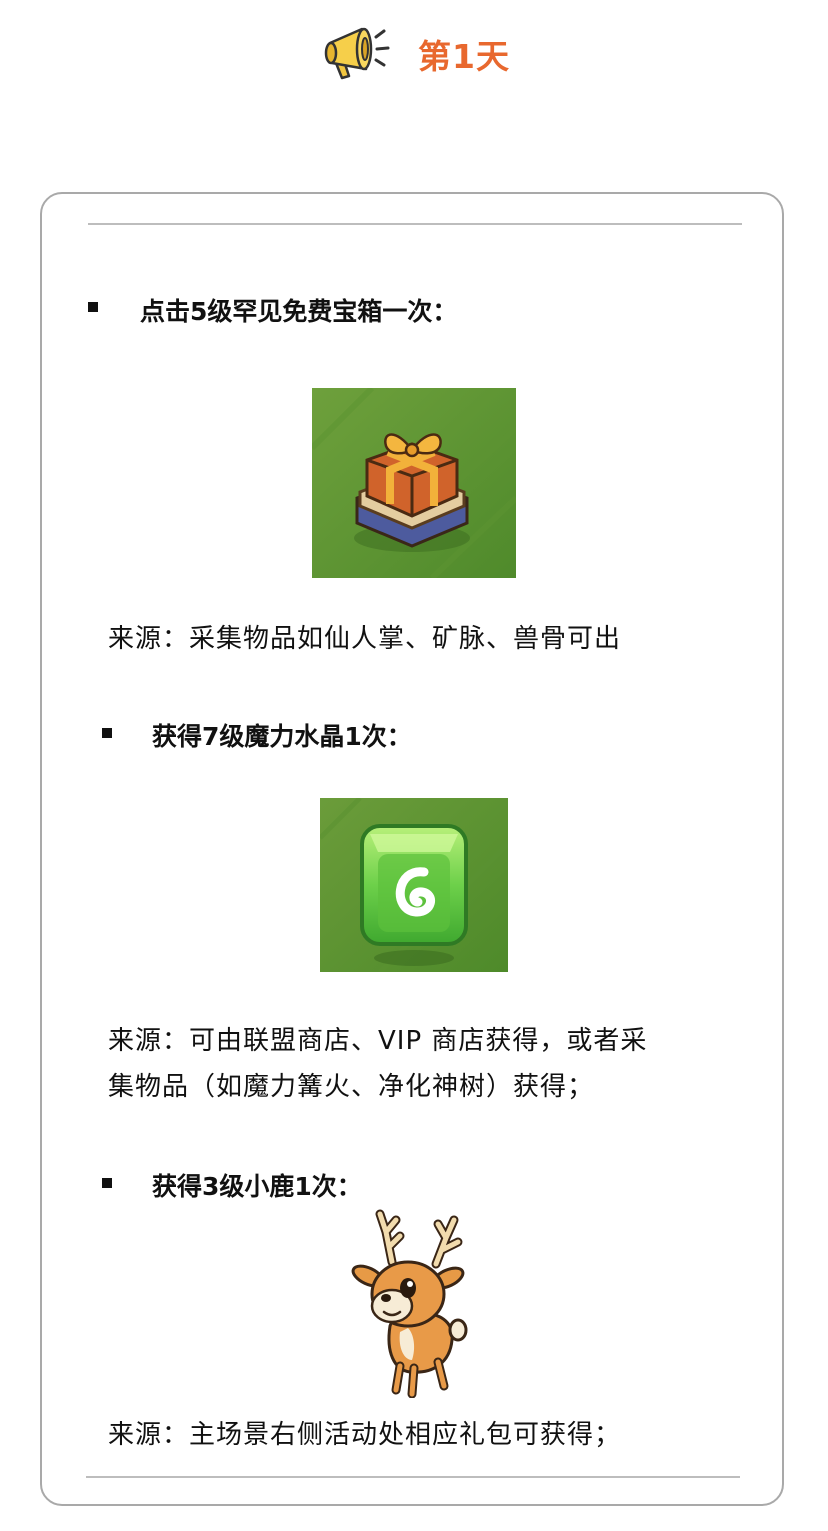 This screenshot has width=828, height=1531. What do you see at coordinates (299, 311) in the screenshot?
I see `task-heading: 点击5级罕见免费宝箱一次：` at bounding box center [299, 311].